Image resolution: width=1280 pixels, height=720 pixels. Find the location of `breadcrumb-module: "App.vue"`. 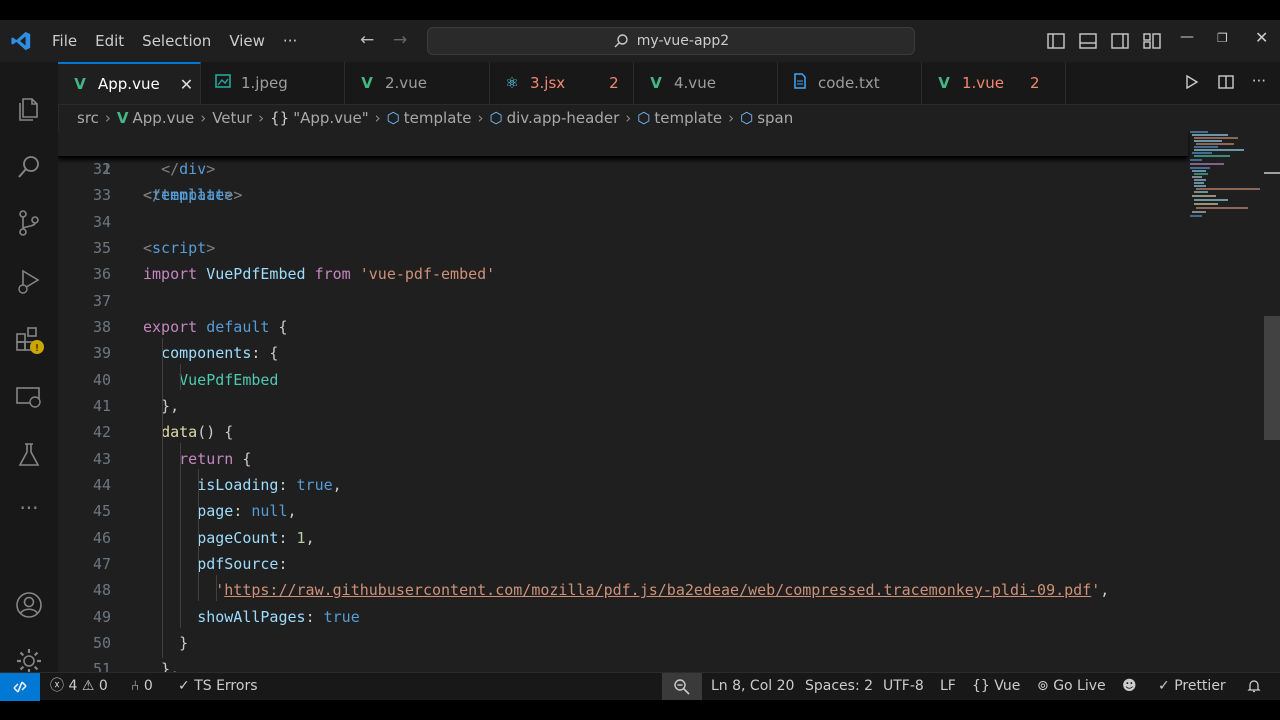

breadcrumb-module: "App.vue" is located at coordinates (330, 118).